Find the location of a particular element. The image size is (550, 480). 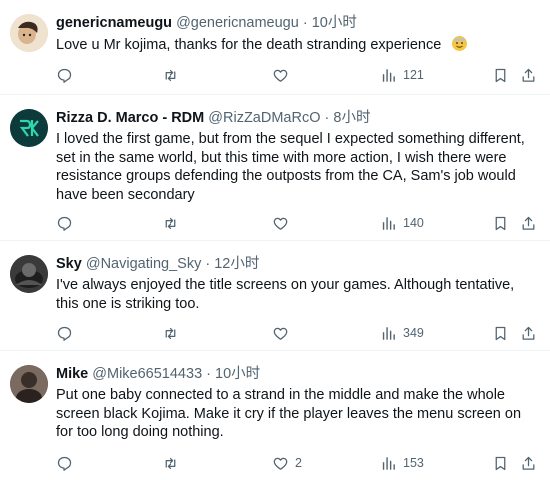

action-bar: 349 is located at coordinates (297, 333).